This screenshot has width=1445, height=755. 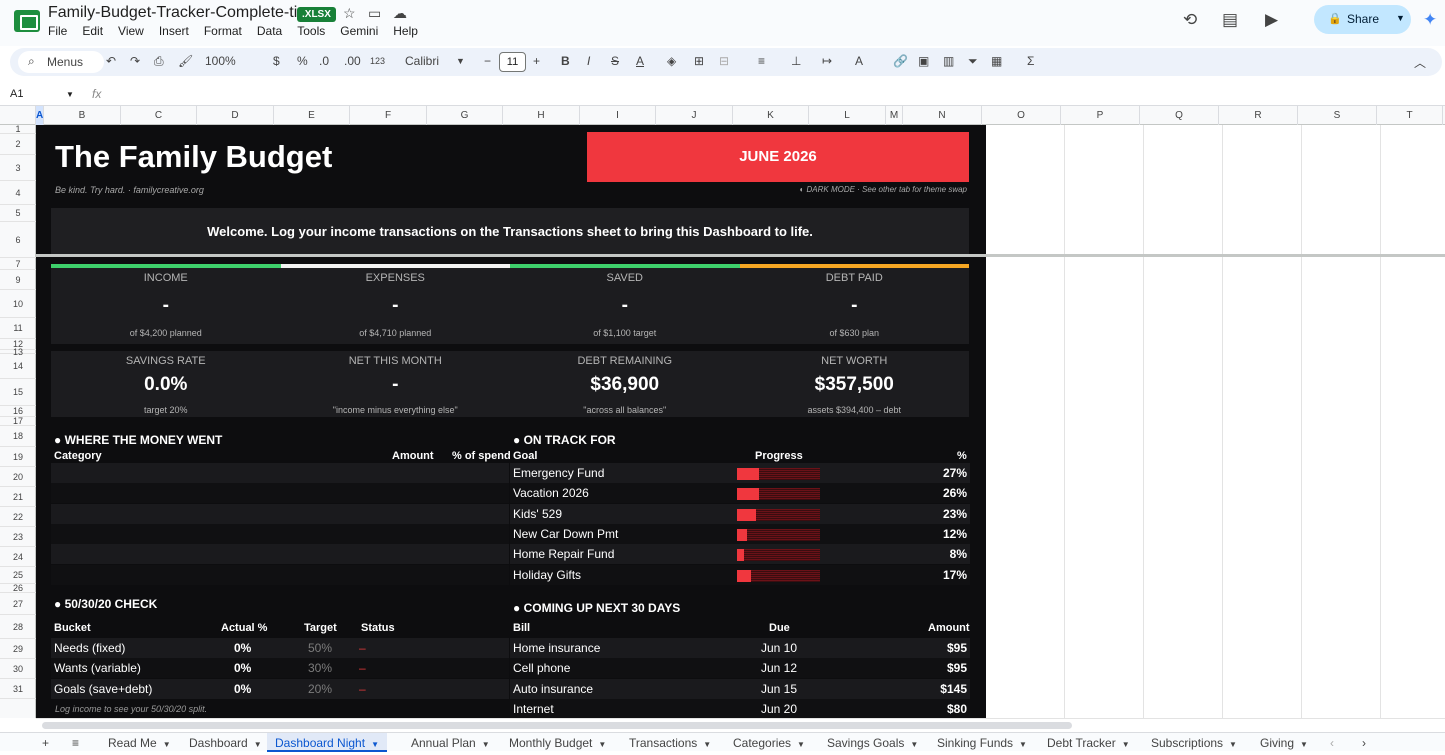 I want to click on sheet-tab-transactions: Transactions ▼, so click(x=670, y=743).